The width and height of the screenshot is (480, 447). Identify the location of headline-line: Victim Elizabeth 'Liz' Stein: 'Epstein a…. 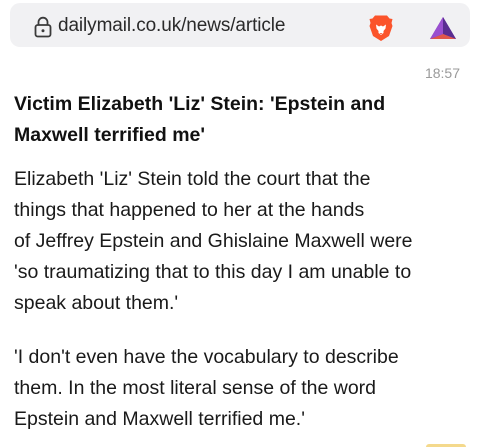
(200, 104).